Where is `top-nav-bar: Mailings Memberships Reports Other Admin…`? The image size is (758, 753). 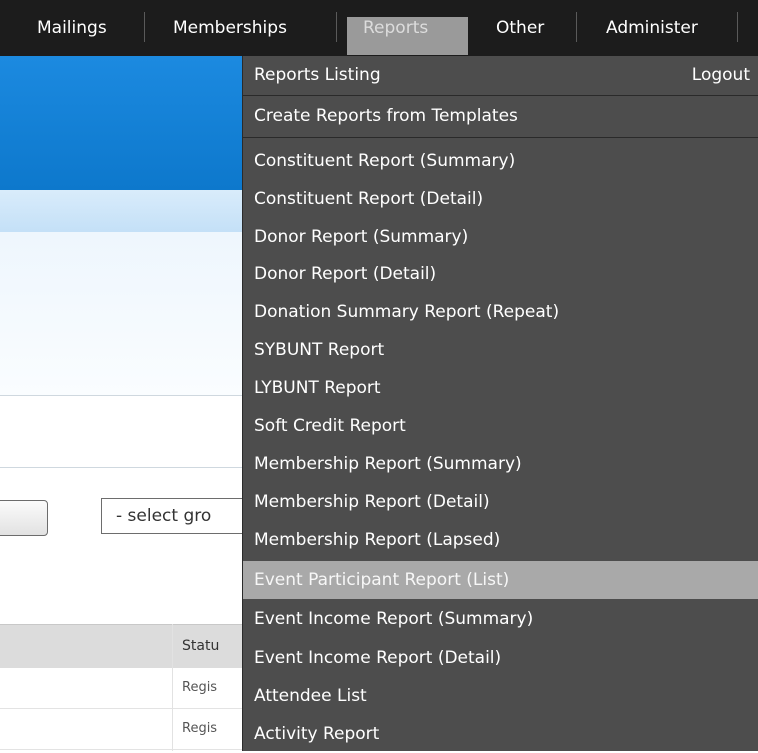 top-nav-bar: Mailings Memberships Reports Other Admin… is located at coordinates (379, 28).